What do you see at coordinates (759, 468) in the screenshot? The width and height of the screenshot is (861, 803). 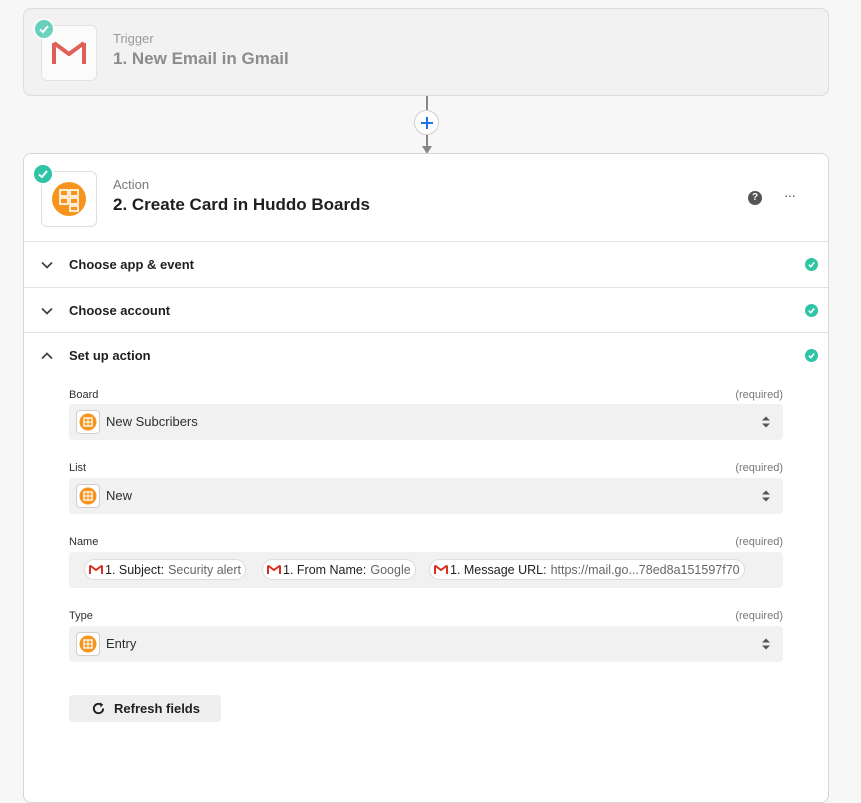 I see `list-required-label: (required)` at bounding box center [759, 468].